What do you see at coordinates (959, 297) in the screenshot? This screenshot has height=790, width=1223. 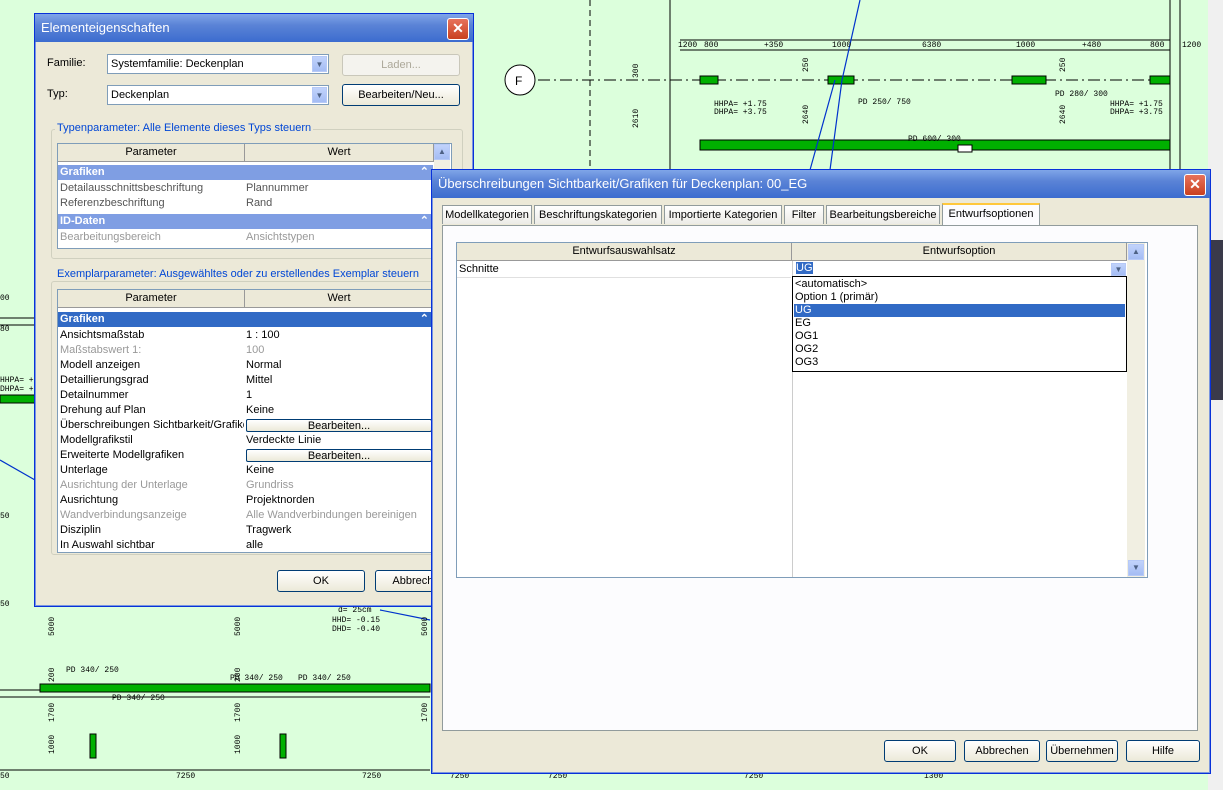 I see `dropdown-option: Option 1 (primär)` at bounding box center [959, 297].